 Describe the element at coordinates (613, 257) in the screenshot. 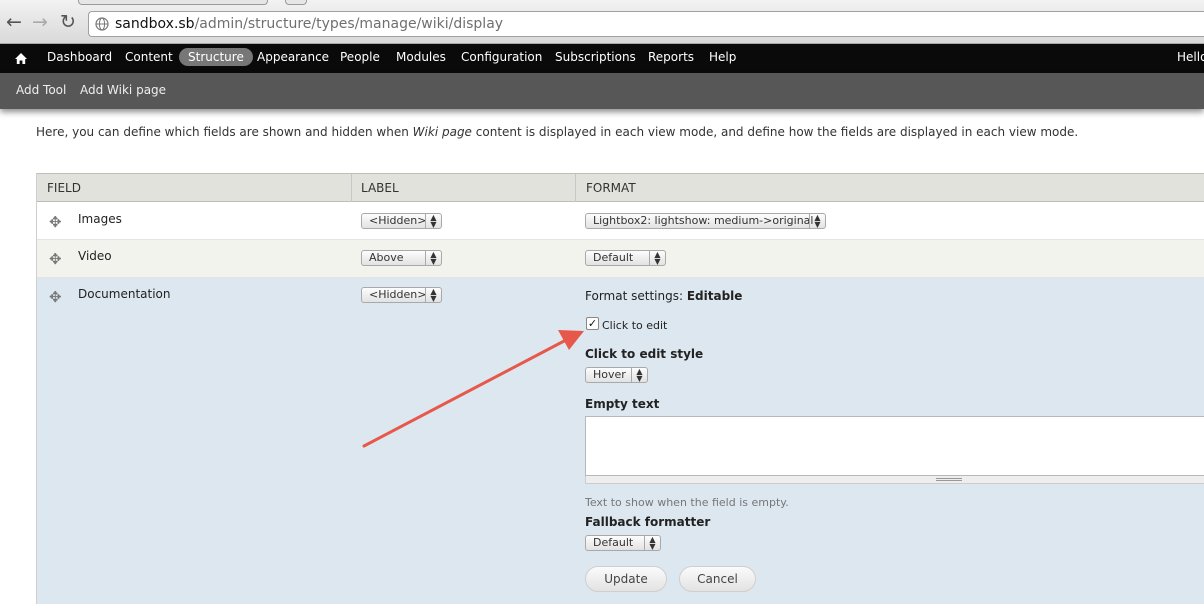

I see `format-select-value: Default` at that location.